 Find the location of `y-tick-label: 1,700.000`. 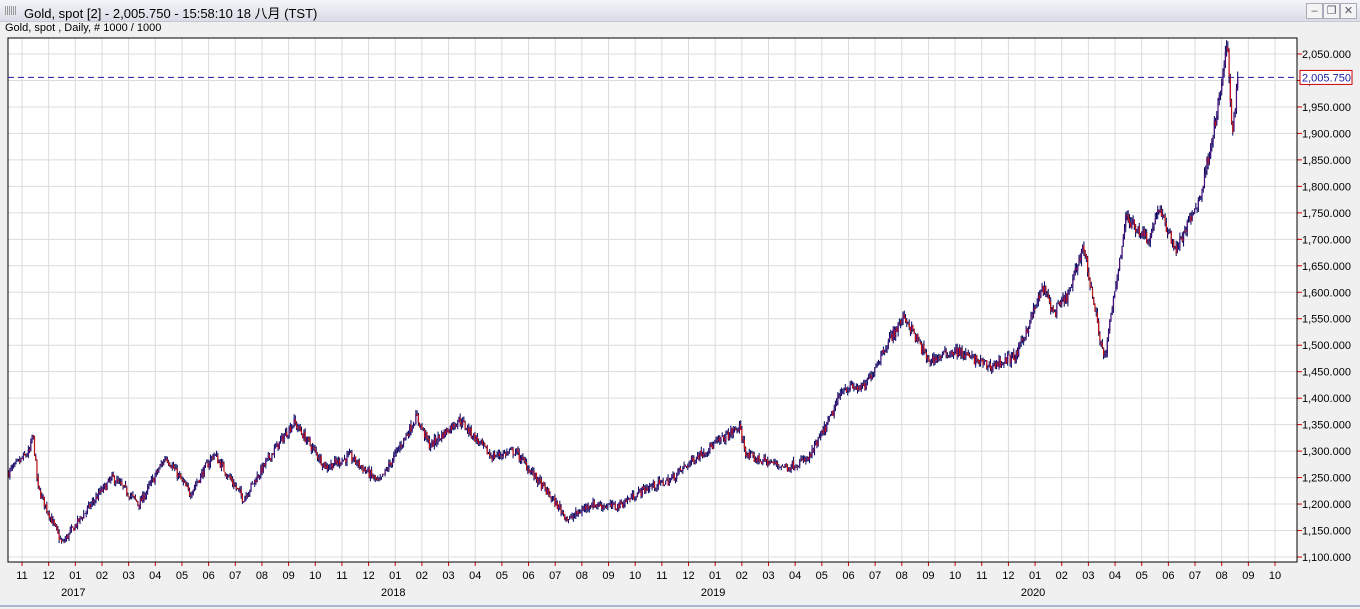

y-tick-label: 1,700.000 is located at coordinates (1326, 240).